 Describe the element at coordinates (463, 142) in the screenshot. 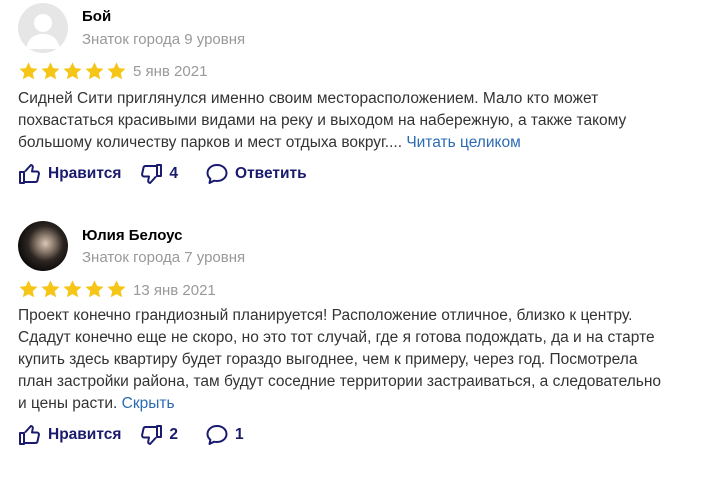

I see `read-more-link: Читать целиком` at that location.